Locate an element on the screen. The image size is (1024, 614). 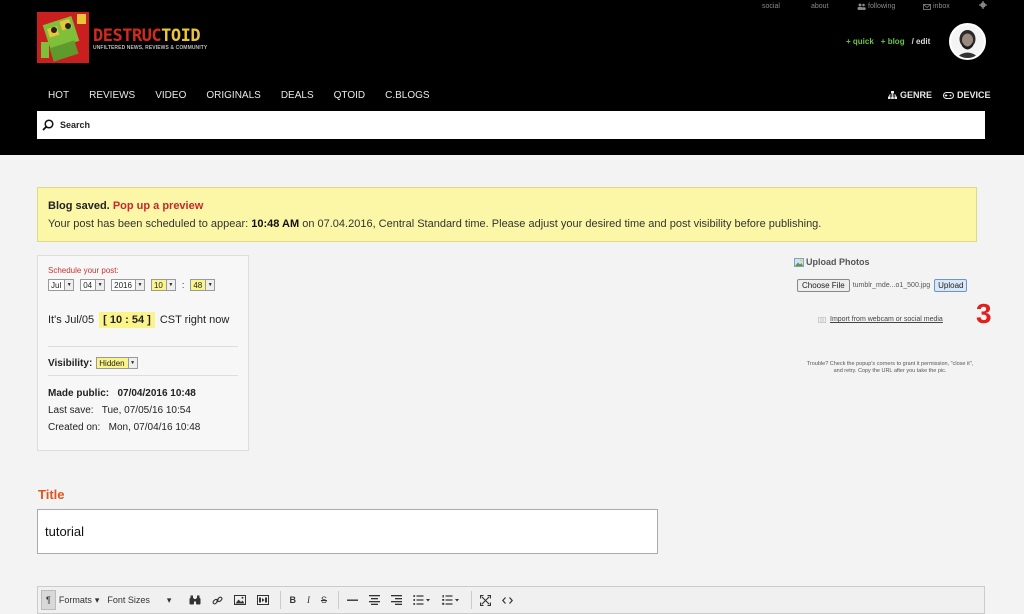
following-link: following is located at coordinates (876, 6).